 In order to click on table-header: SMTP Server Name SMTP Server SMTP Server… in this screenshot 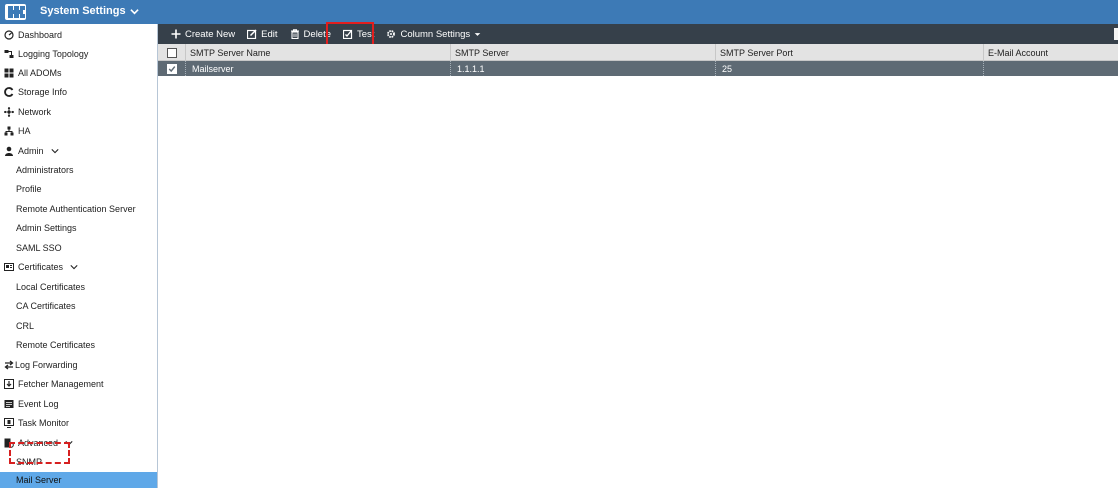, I will do `click(638, 52)`.